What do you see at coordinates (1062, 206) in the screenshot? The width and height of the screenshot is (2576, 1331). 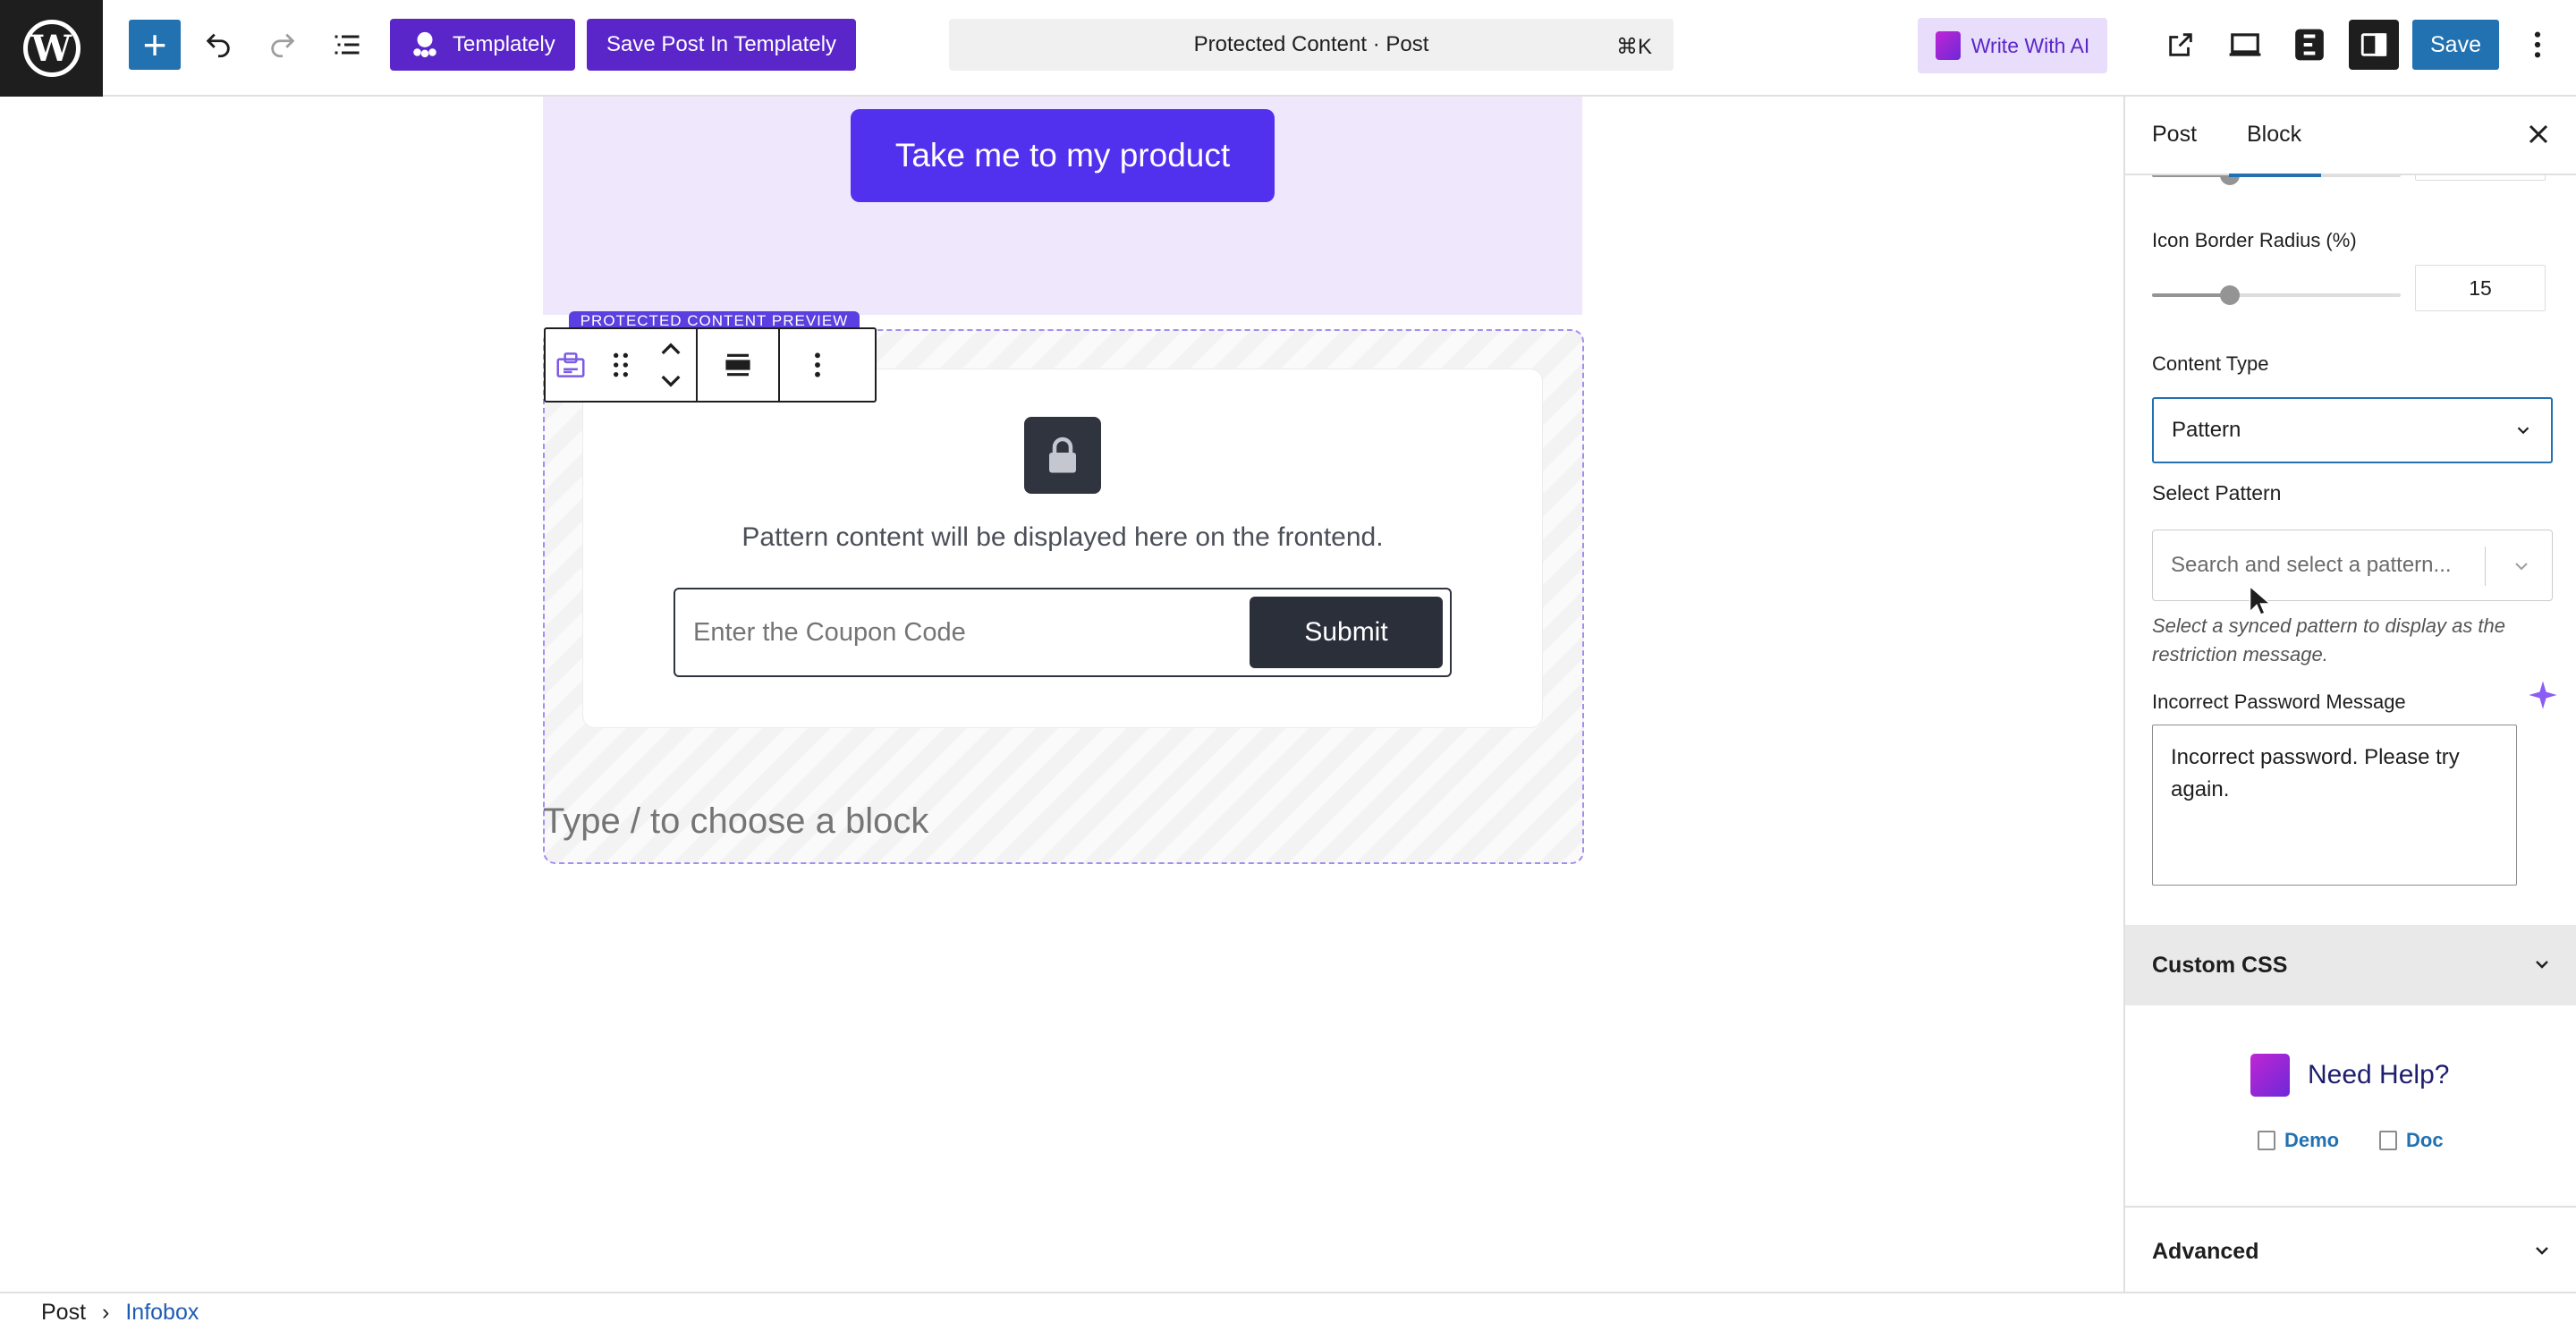 I see `hero-section: Take me to my product` at bounding box center [1062, 206].